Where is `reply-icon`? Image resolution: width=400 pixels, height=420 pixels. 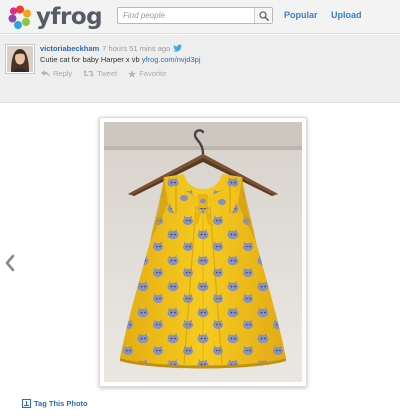
reply-icon is located at coordinates (45, 73).